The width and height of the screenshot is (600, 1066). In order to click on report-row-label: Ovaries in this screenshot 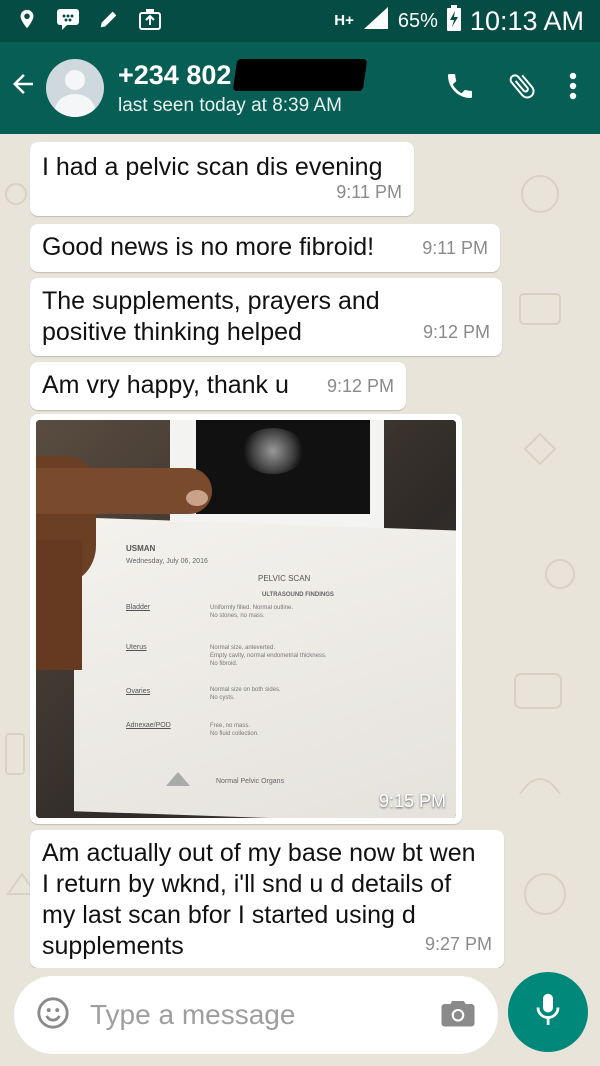, I will do `click(138, 691)`.